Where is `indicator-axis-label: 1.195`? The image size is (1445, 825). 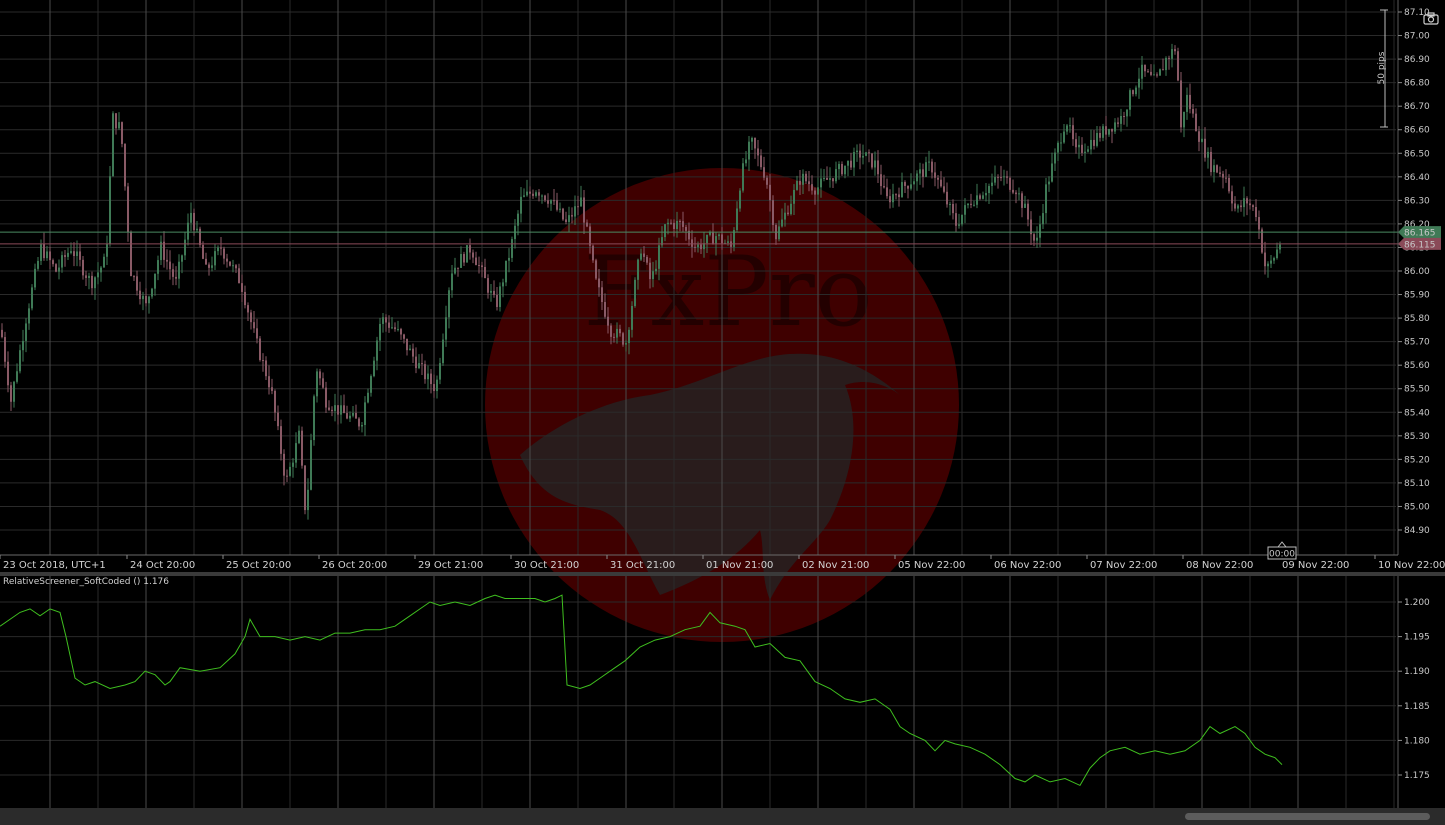
indicator-axis-label: 1.195 is located at coordinates (1417, 638).